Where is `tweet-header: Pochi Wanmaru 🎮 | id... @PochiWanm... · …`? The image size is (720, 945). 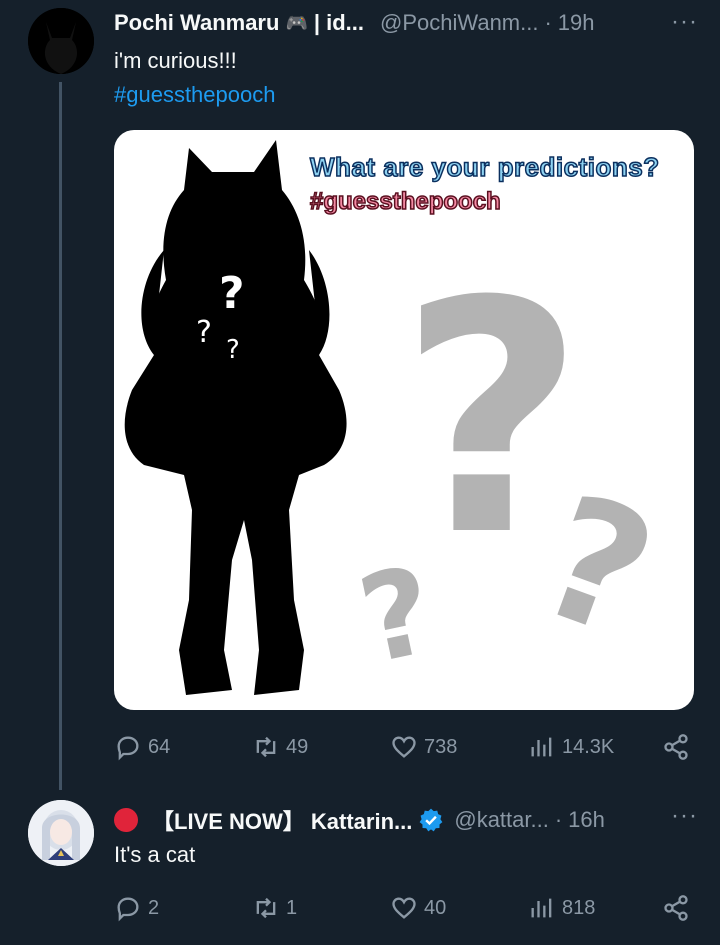 tweet-header: Pochi Wanmaru 🎮 | id... @PochiWanm... · … is located at coordinates (354, 23).